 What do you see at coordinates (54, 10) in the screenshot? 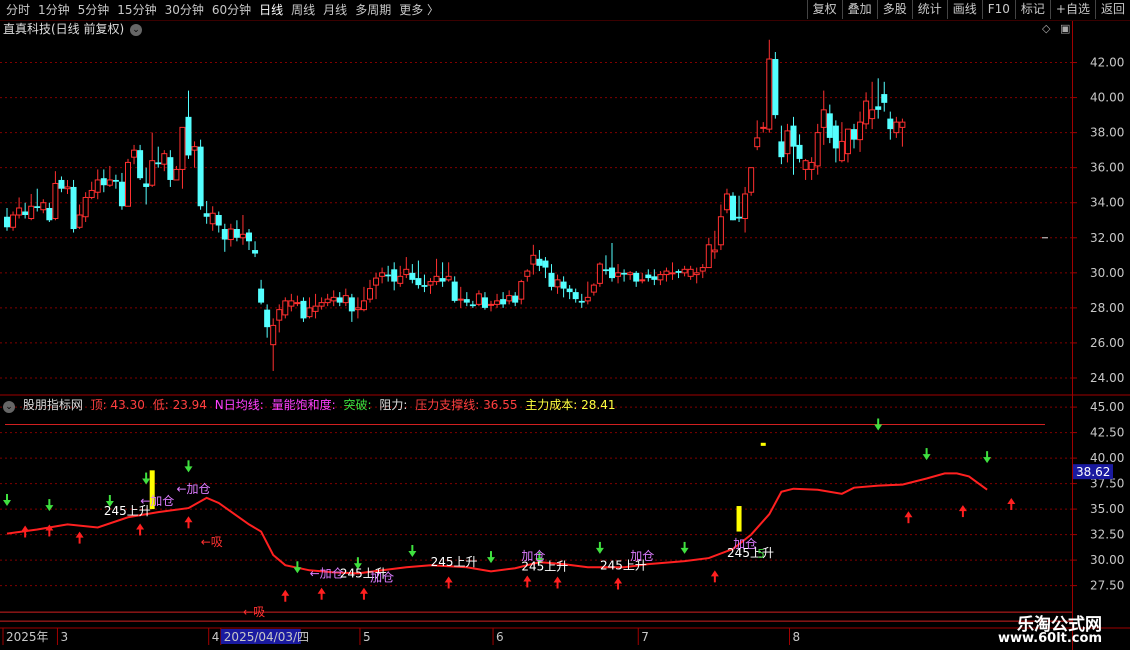
I see `period-tab: 1分钟` at bounding box center [54, 10].